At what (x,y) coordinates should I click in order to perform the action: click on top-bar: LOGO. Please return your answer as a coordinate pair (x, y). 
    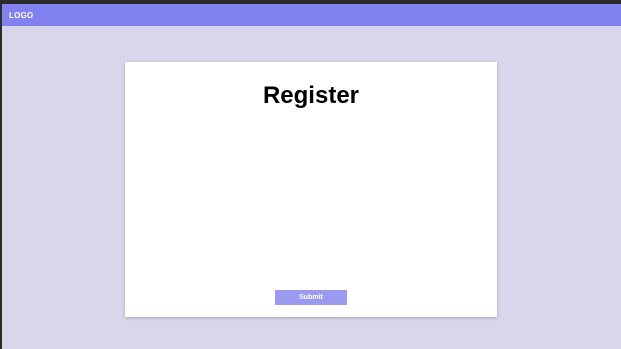
    Looking at the image, I should click on (311, 15).